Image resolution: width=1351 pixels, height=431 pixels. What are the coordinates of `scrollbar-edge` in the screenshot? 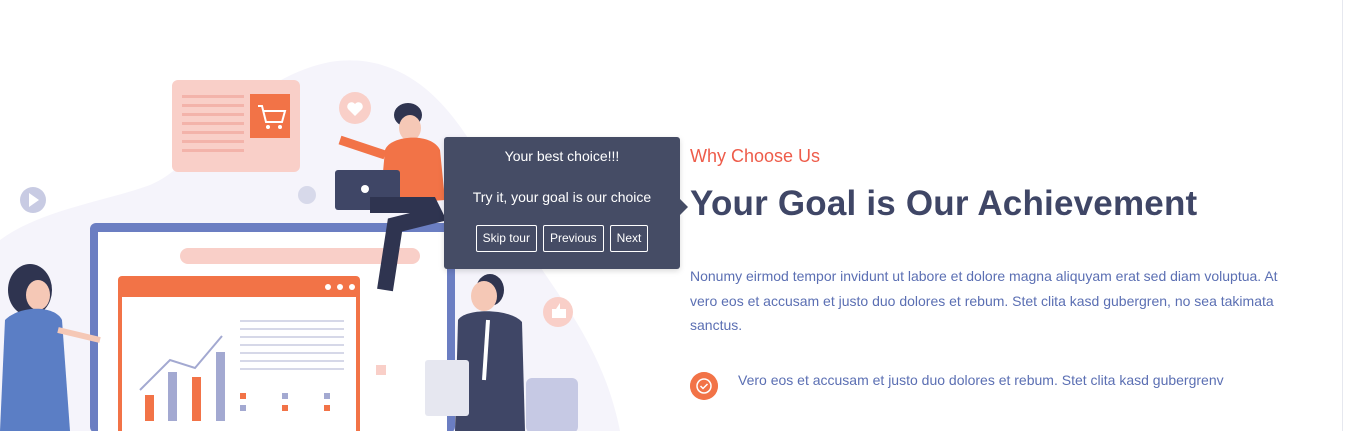 It's located at (1342, 215).